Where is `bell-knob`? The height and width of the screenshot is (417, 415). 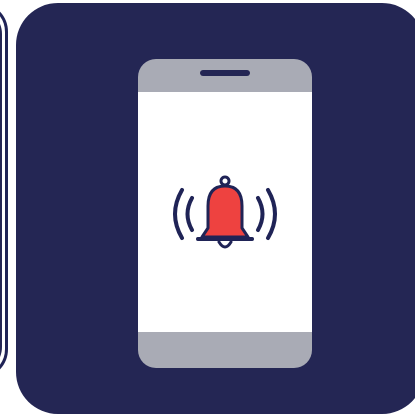
bell-knob is located at coordinates (225, 181).